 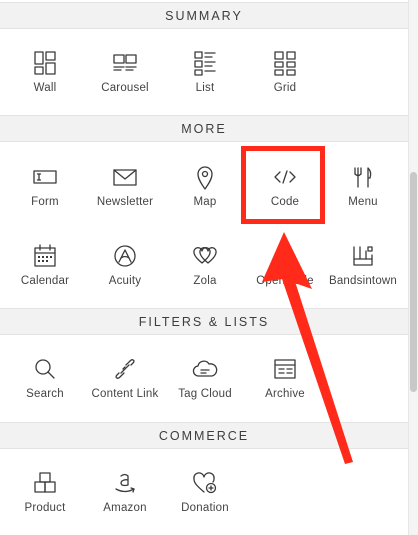 I want to click on section-header-more: MORE, so click(x=204, y=128).